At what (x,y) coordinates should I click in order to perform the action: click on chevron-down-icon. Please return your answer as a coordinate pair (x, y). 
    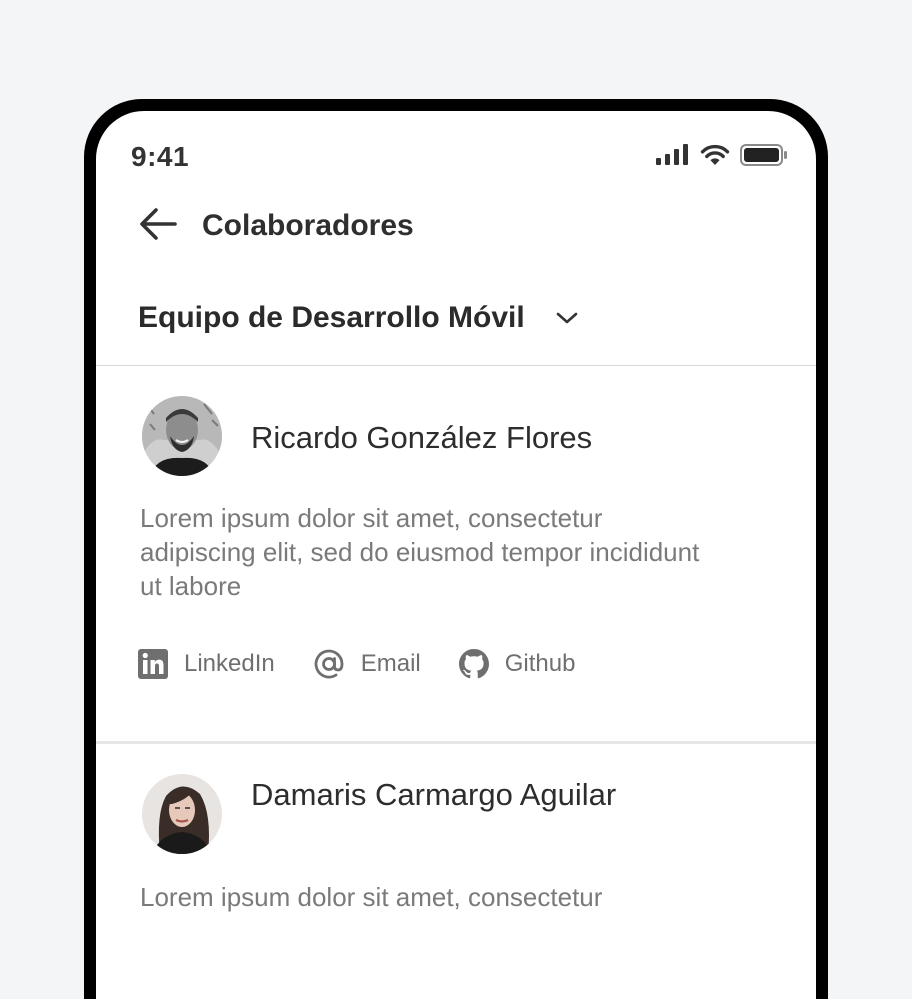
    Looking at the image, I should click on (567, 318).